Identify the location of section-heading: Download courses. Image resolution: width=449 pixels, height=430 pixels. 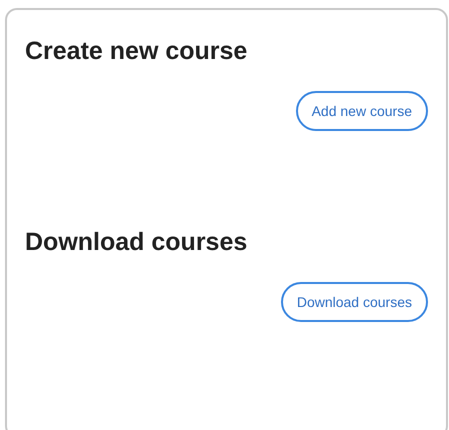
(136, 242).